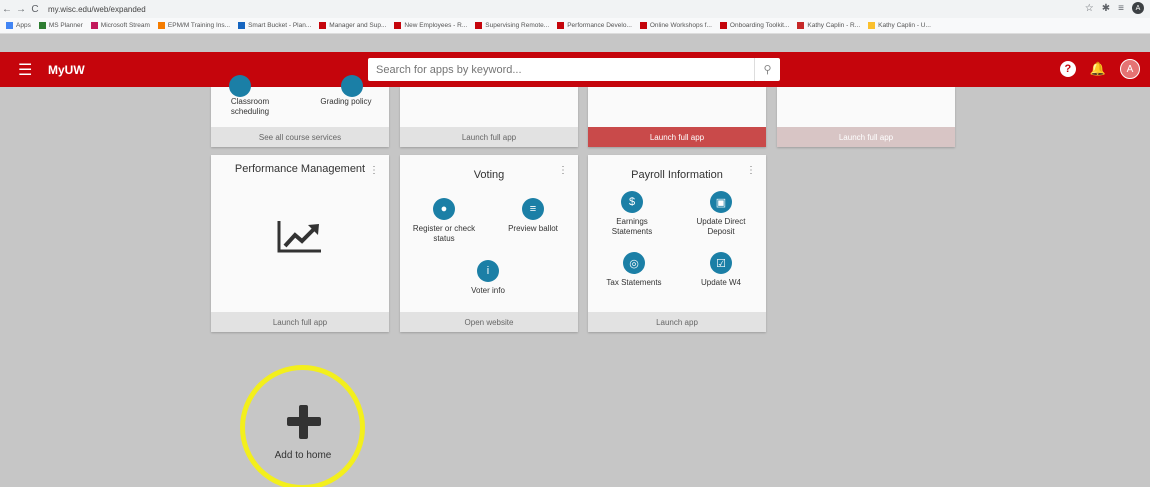 This screenshot has height=487, width=1150. What do you see at coordinates (533, 209) in the screenshot?
I see `list-icon: ≡` at bounding box center [533, 209].